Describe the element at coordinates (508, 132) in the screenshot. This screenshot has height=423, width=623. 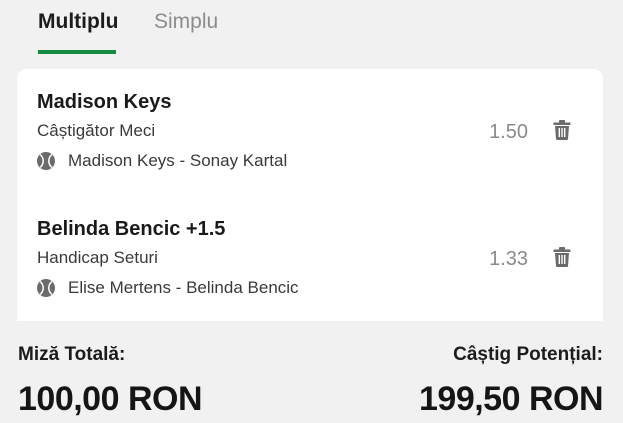
I see `selection-odds: 1.50` at that location.